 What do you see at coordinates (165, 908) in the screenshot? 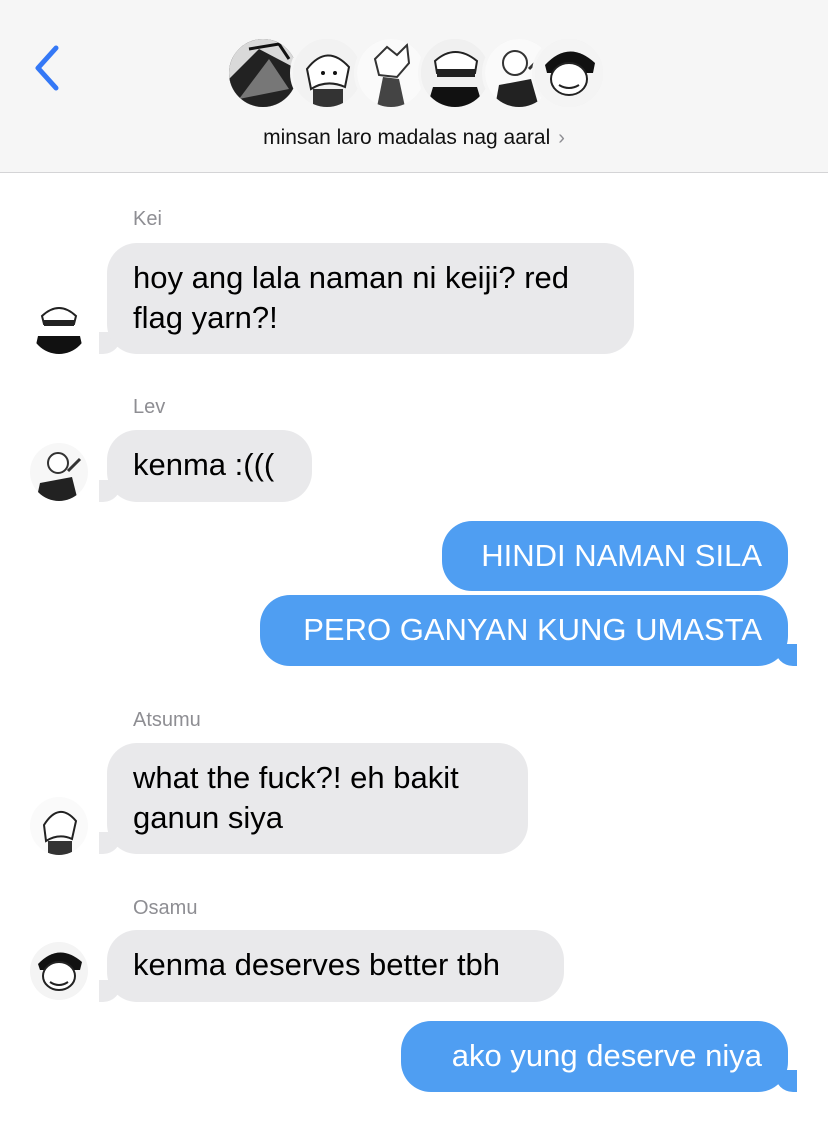
I see `sender-name: Osamu` at bounding box center [165, 908].